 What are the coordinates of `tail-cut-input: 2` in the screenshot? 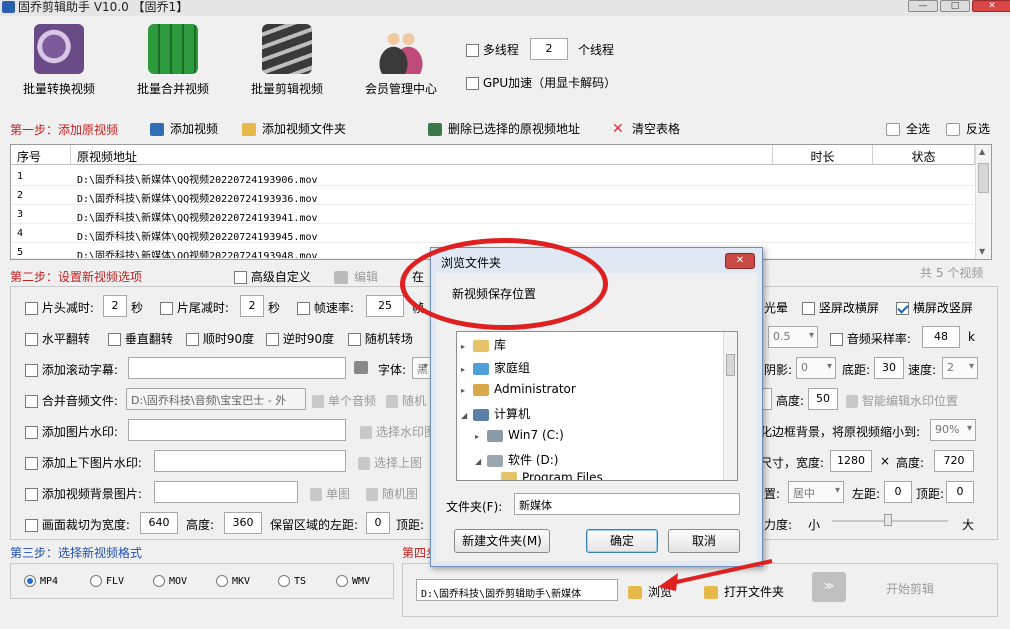 It's located at (252, 306).